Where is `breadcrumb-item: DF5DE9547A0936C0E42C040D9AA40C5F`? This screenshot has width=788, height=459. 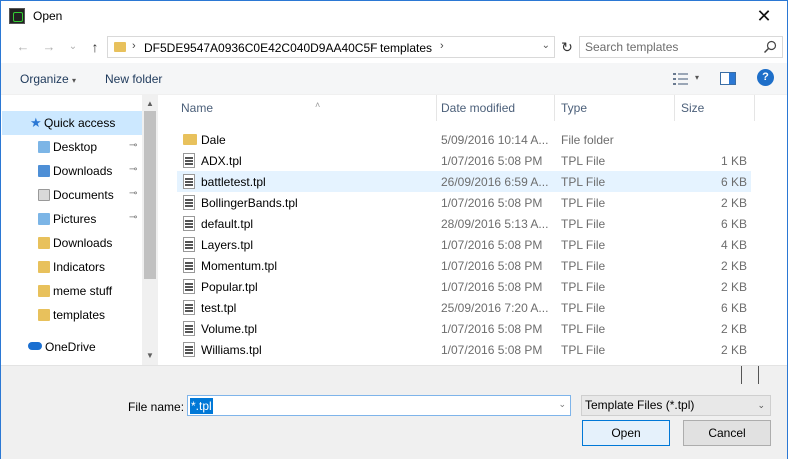 breadcrumb-item: DF5DE9547A0936C0E42C040D9AA40C5F is located at coordinates (260, 48).